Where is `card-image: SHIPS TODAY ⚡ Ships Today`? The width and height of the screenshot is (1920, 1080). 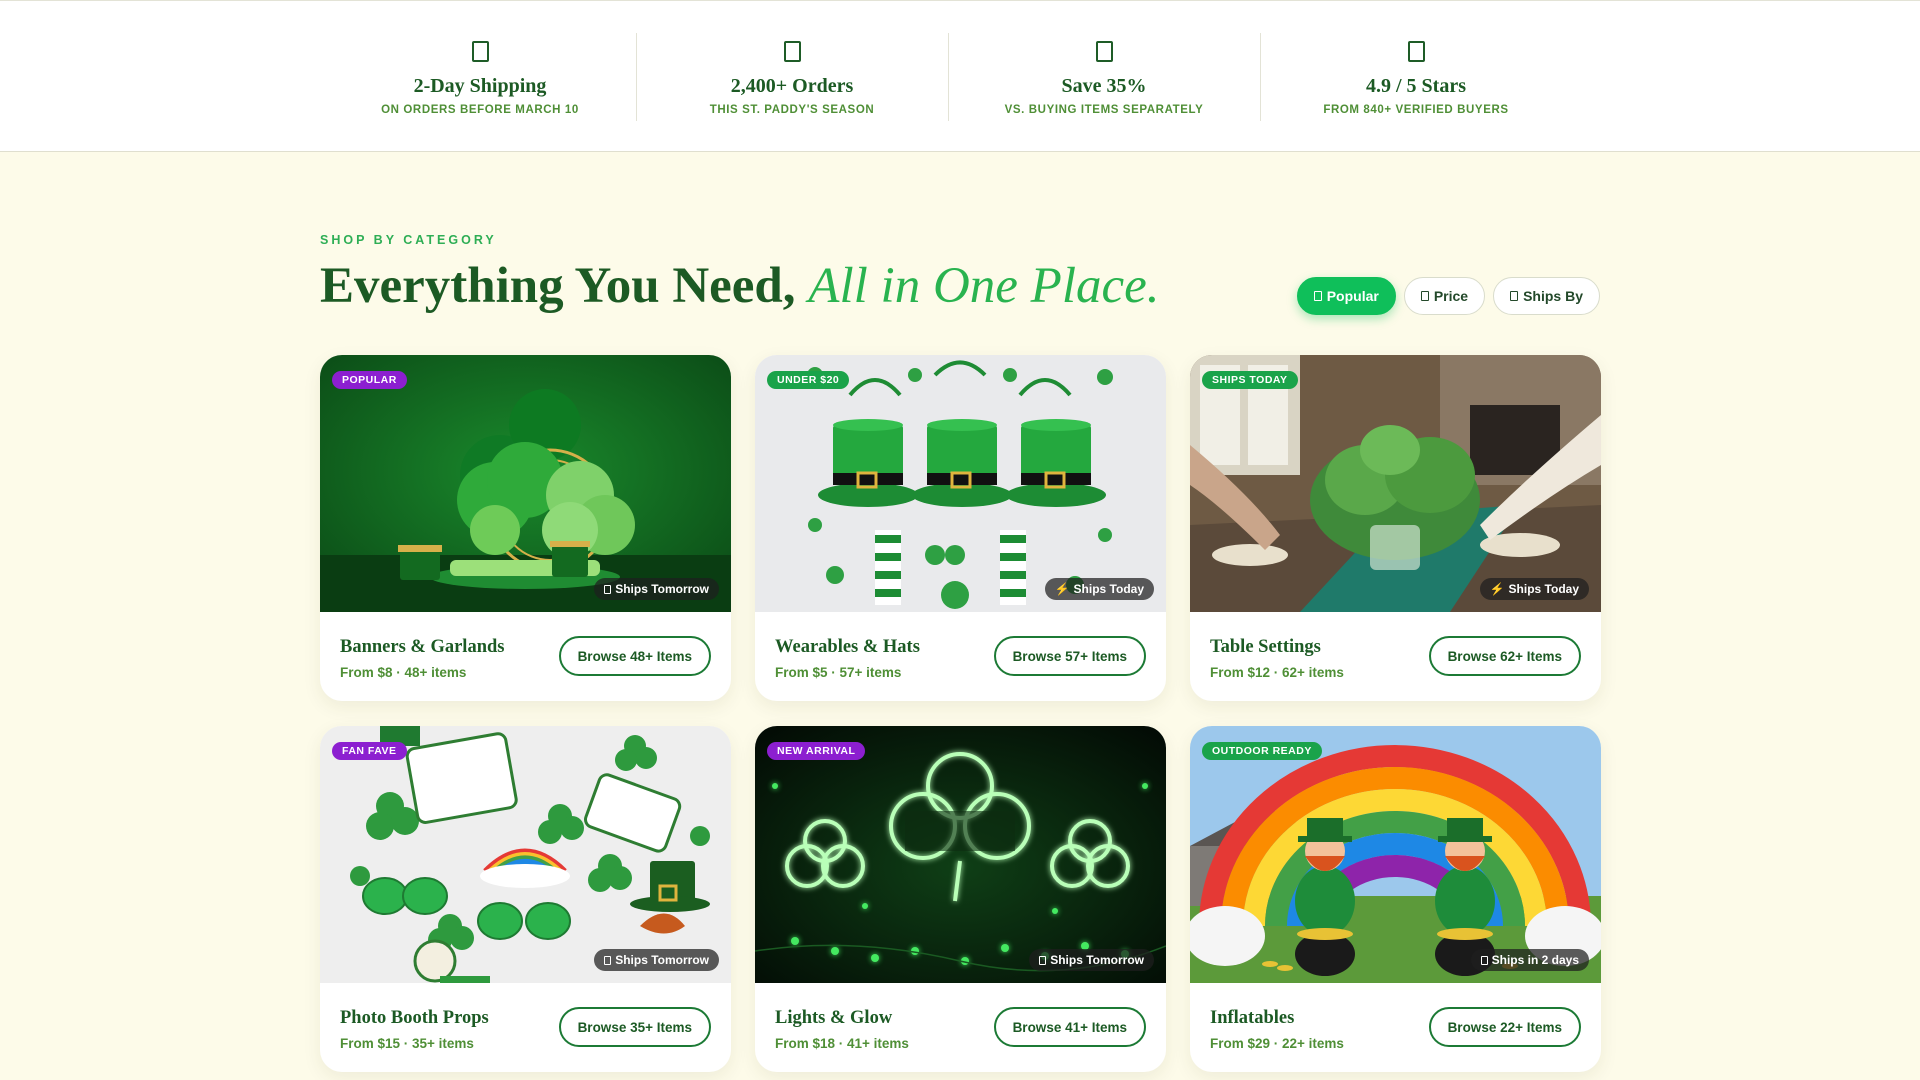 card-image: SHIPS TODAY ⚡ Ships Today is located at coordinates (1395, 483).